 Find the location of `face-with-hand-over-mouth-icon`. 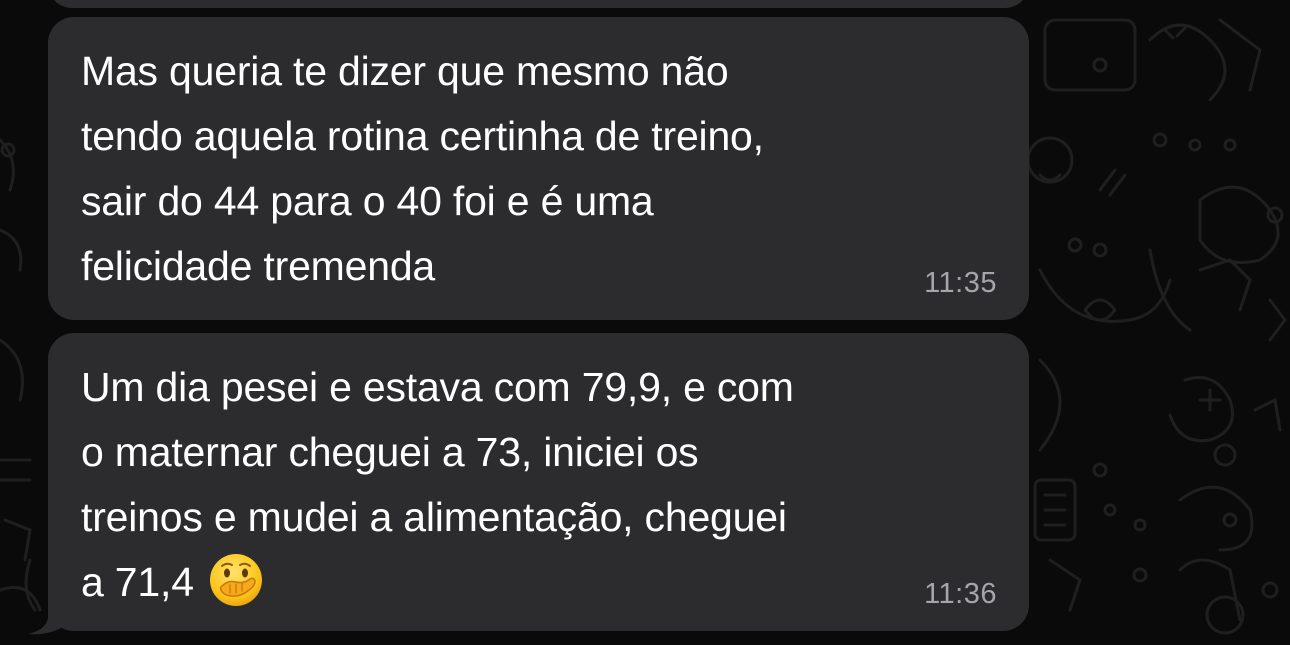

face-with-hand-over-mouth-icon is located at coordinates (235, 580).